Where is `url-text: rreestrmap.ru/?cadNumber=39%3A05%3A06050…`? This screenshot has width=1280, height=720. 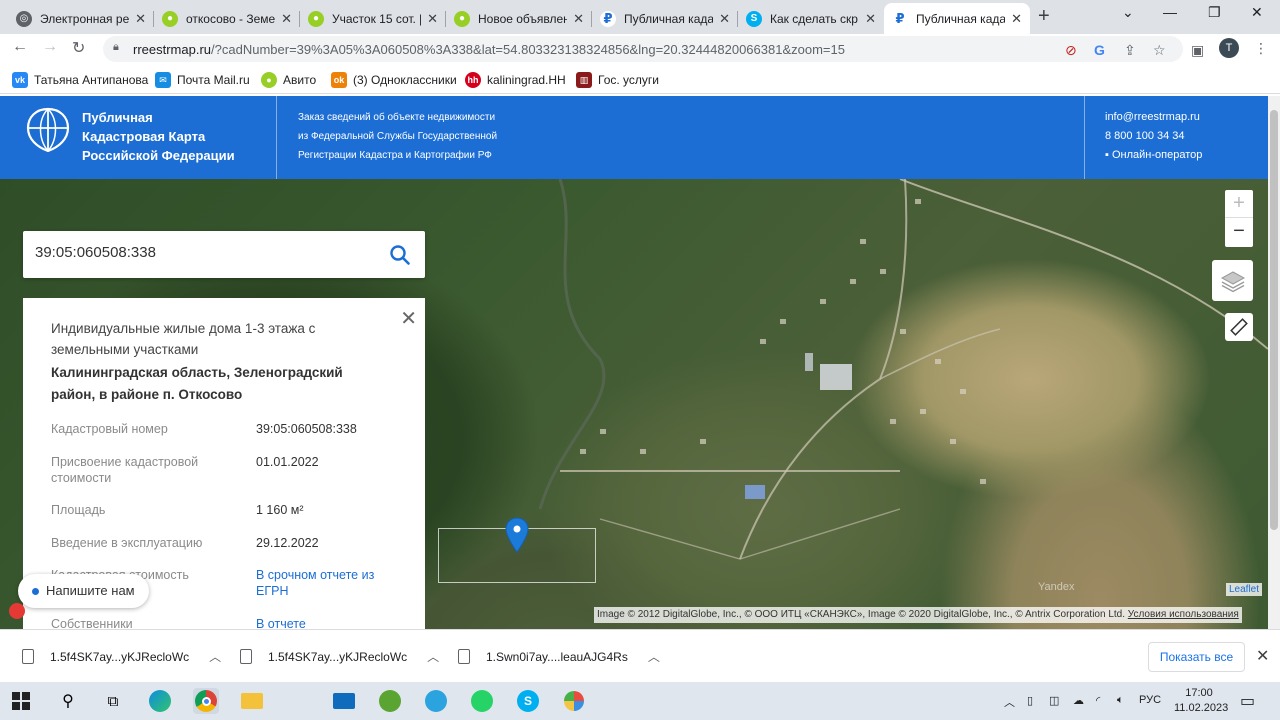
url-text: rreestrmap.ru/?cadNumber=39%3A05%3A06050… is located at coordinates (489, 49).